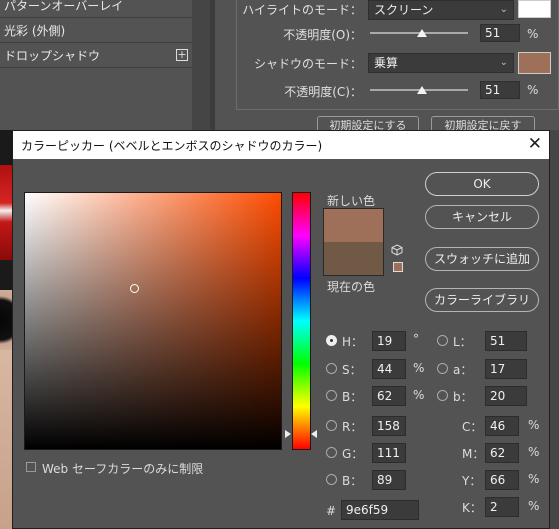 Image resolution: width=559 pixels, height=529 pixels. Describe the element at coordinates (182, 55) in the screenshot. I see `add-style-plus-icon: +` at that location.